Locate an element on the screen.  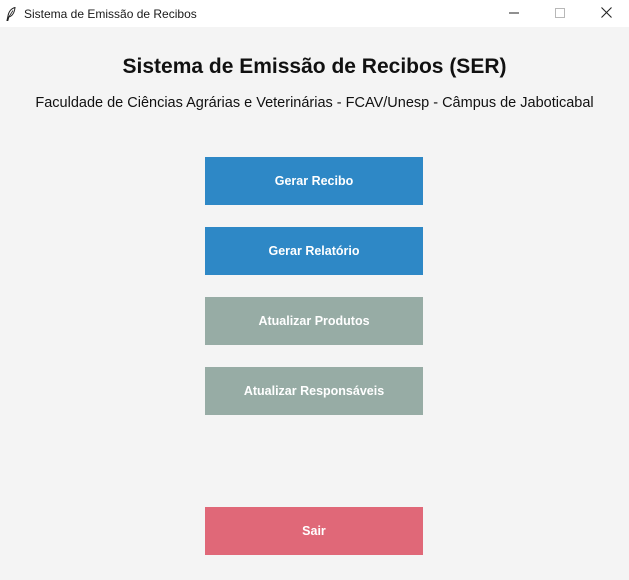
atualizar-produtos-button: Atualizar Produtos is located at coordinates (314, 321).